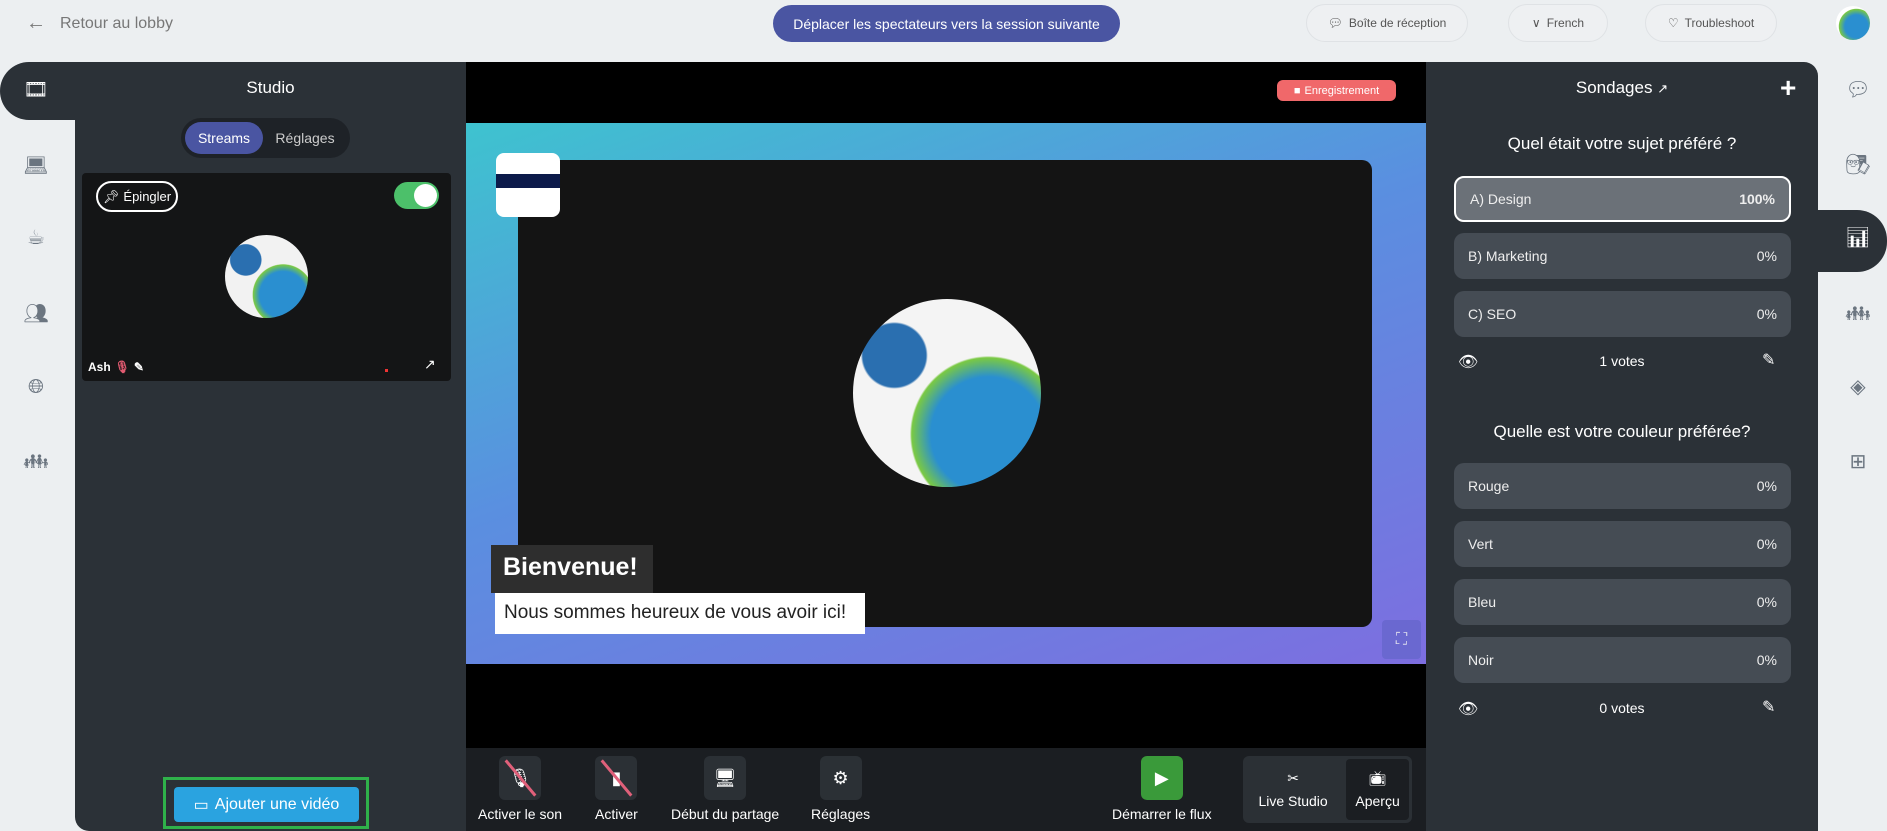 The width and height of the screenshot is (1887, 831). Describe the element at coordinates (111, 196) in the screenshot. I see `pin-icon: 📌︎` at that location.